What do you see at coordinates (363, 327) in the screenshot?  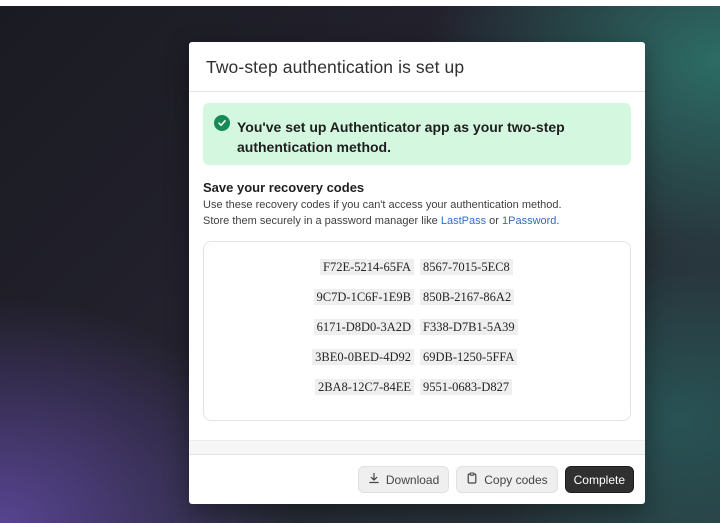 I see `recovery-code: 6171-D8D0-3A2D` at bounding box center [363, 327].